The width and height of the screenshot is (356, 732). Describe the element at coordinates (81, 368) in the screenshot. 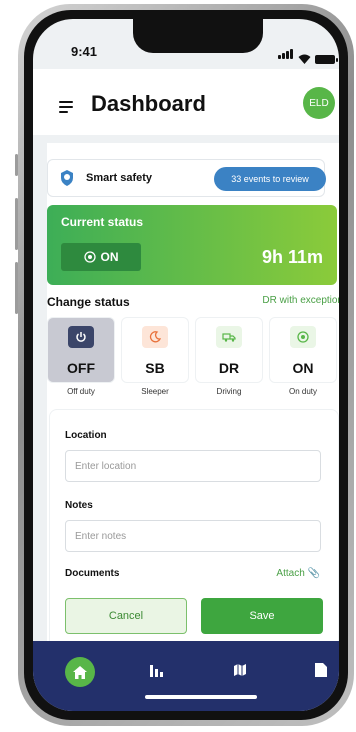

I see `status-code-off: OFF` at that location.